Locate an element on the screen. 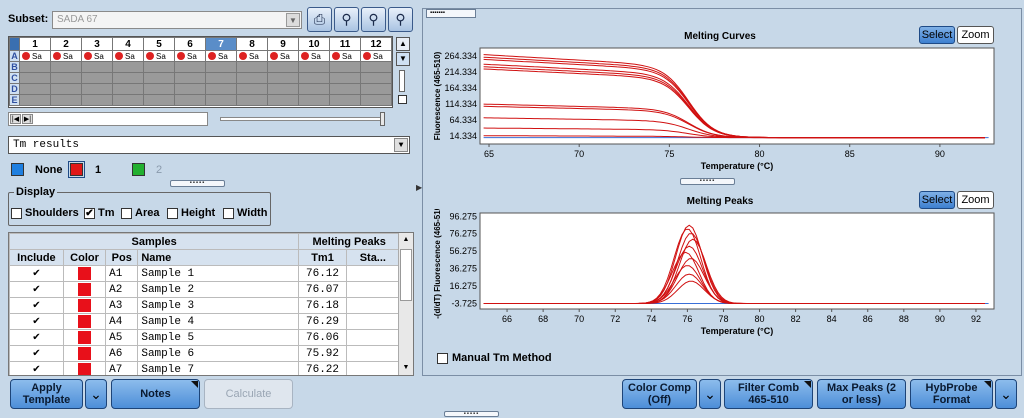 The height and width of the screenshot is (418, 1024). plate-column-header: 10 is located at coordinates (314, 44).